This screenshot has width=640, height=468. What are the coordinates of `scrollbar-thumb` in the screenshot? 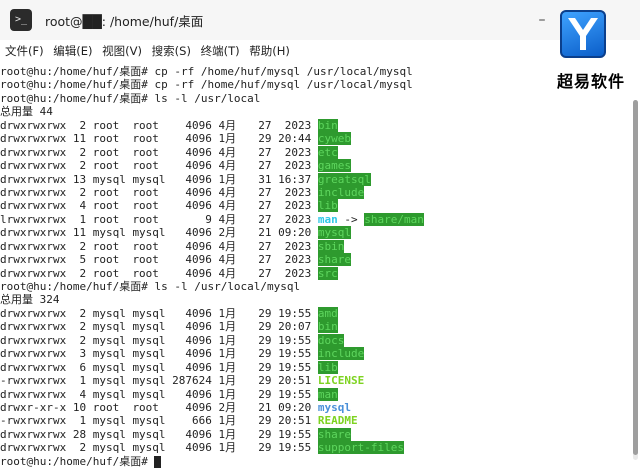 It's located at (635, 277).